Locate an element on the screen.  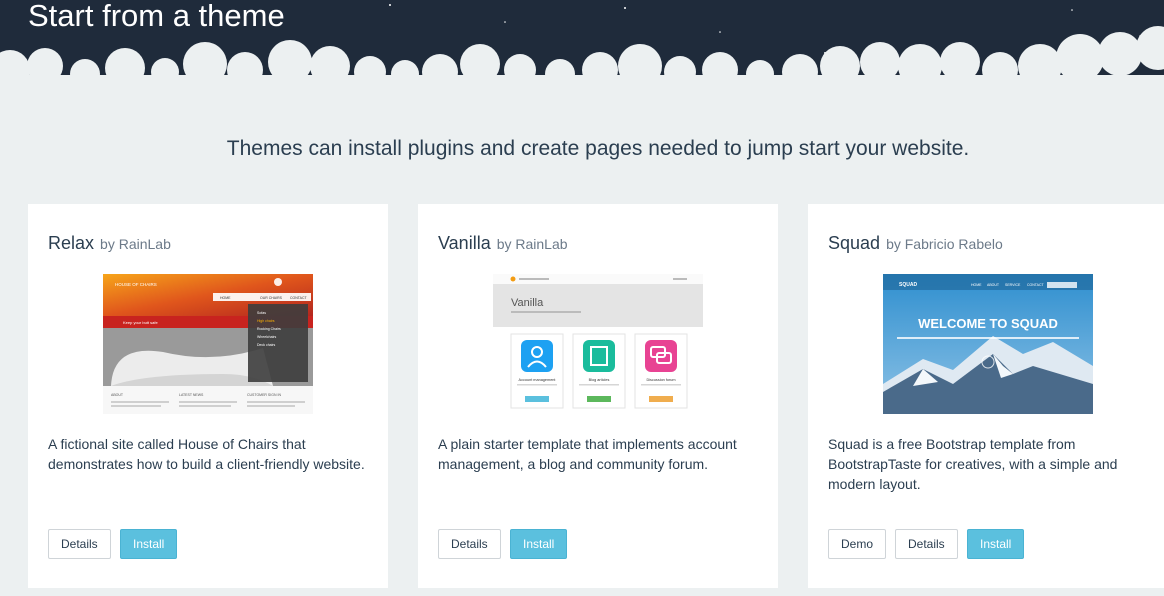
theme-author: by Fabricio Rabelo is located at coordinates (944, 244).